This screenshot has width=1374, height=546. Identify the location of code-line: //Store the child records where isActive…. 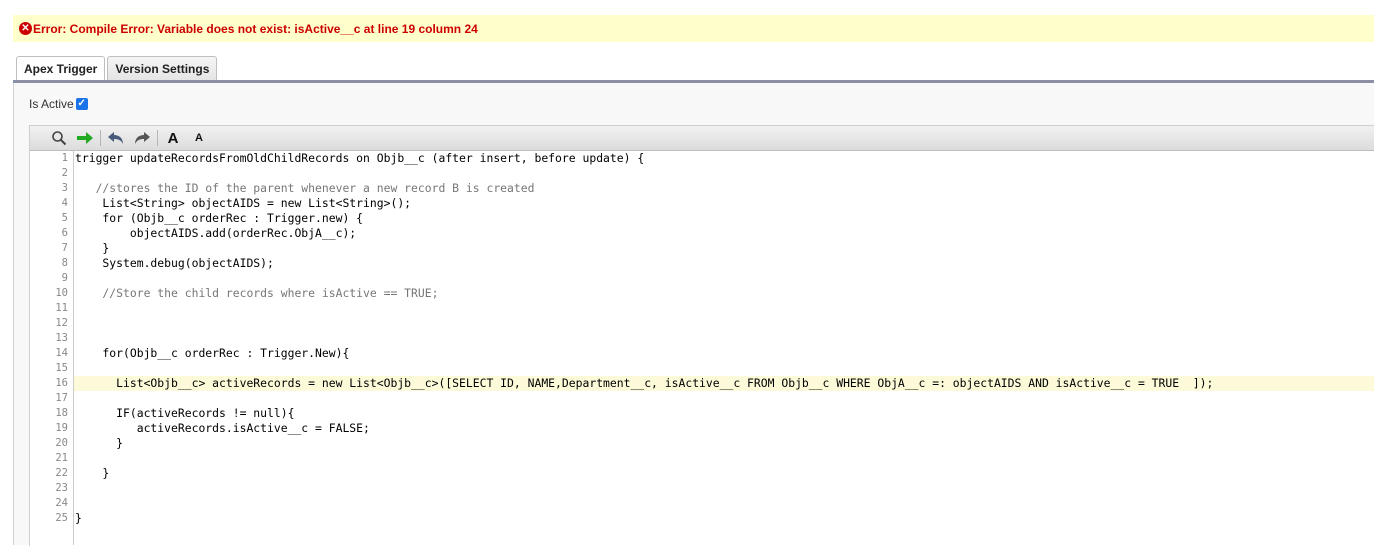
(724, 293).